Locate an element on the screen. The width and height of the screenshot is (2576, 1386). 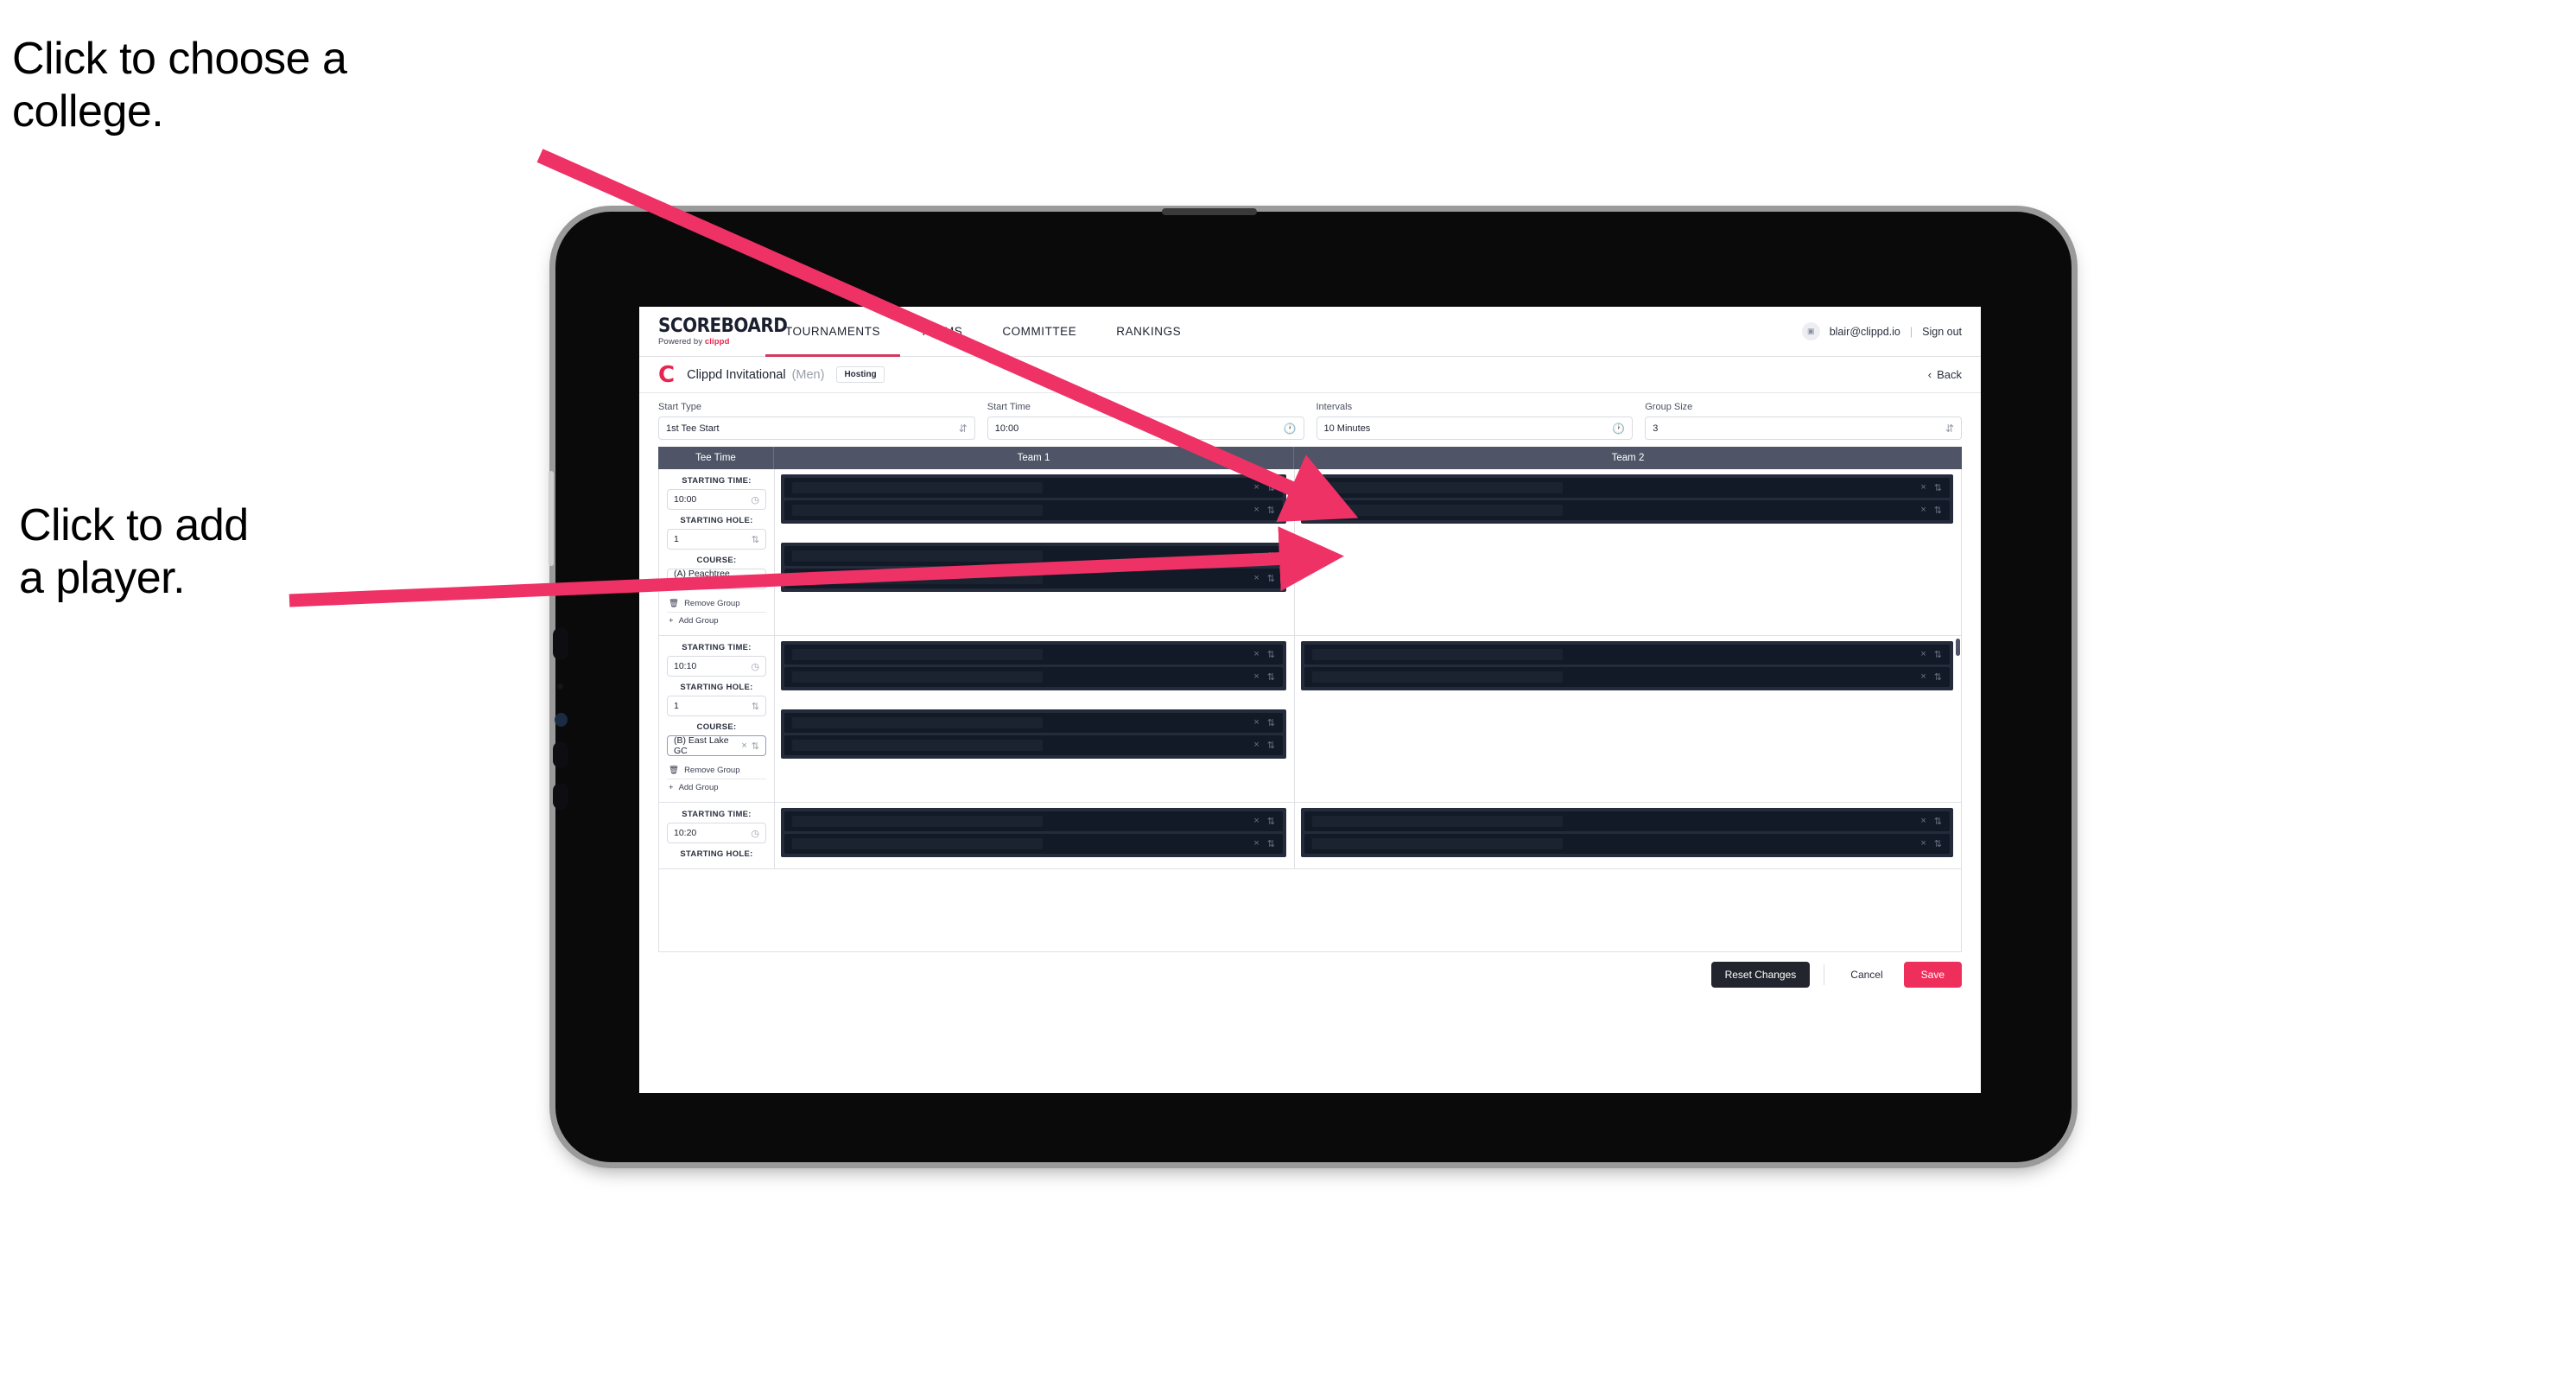
annotation-add-player: Click to add a player. is located at coordinates (134, 552).